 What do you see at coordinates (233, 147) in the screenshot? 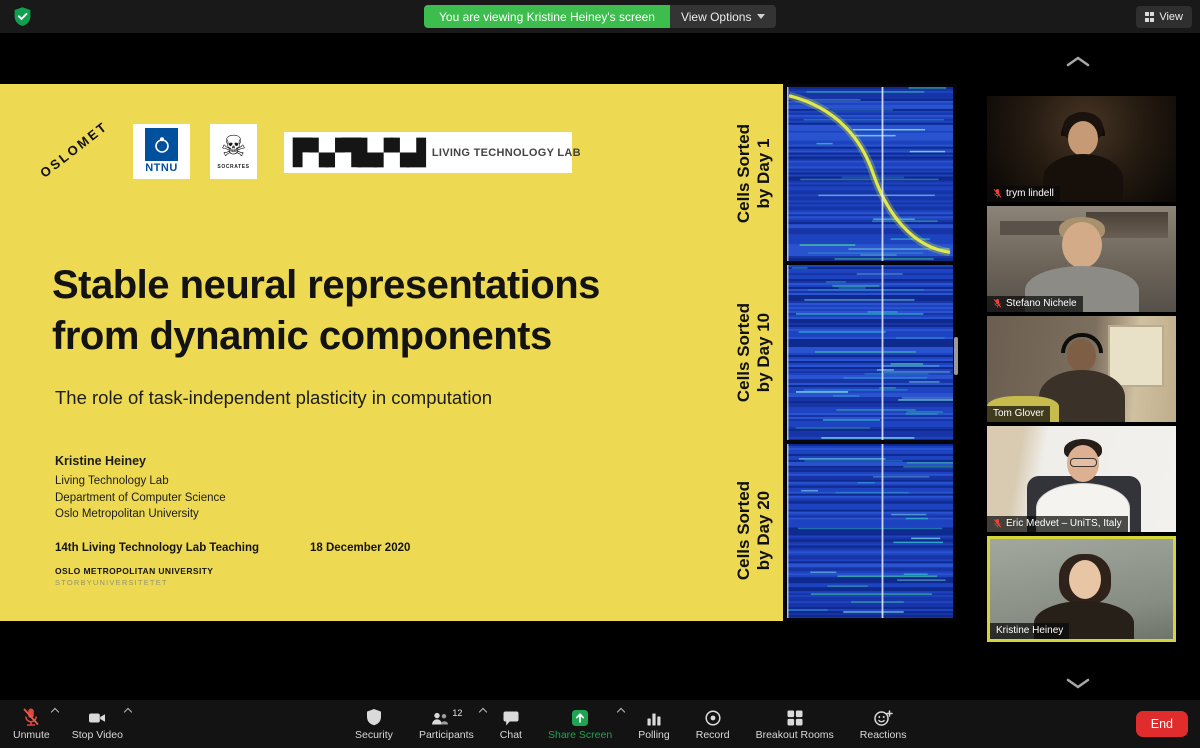
I see `socrates-face-icon: ☠` at bounding box center [233, 147].